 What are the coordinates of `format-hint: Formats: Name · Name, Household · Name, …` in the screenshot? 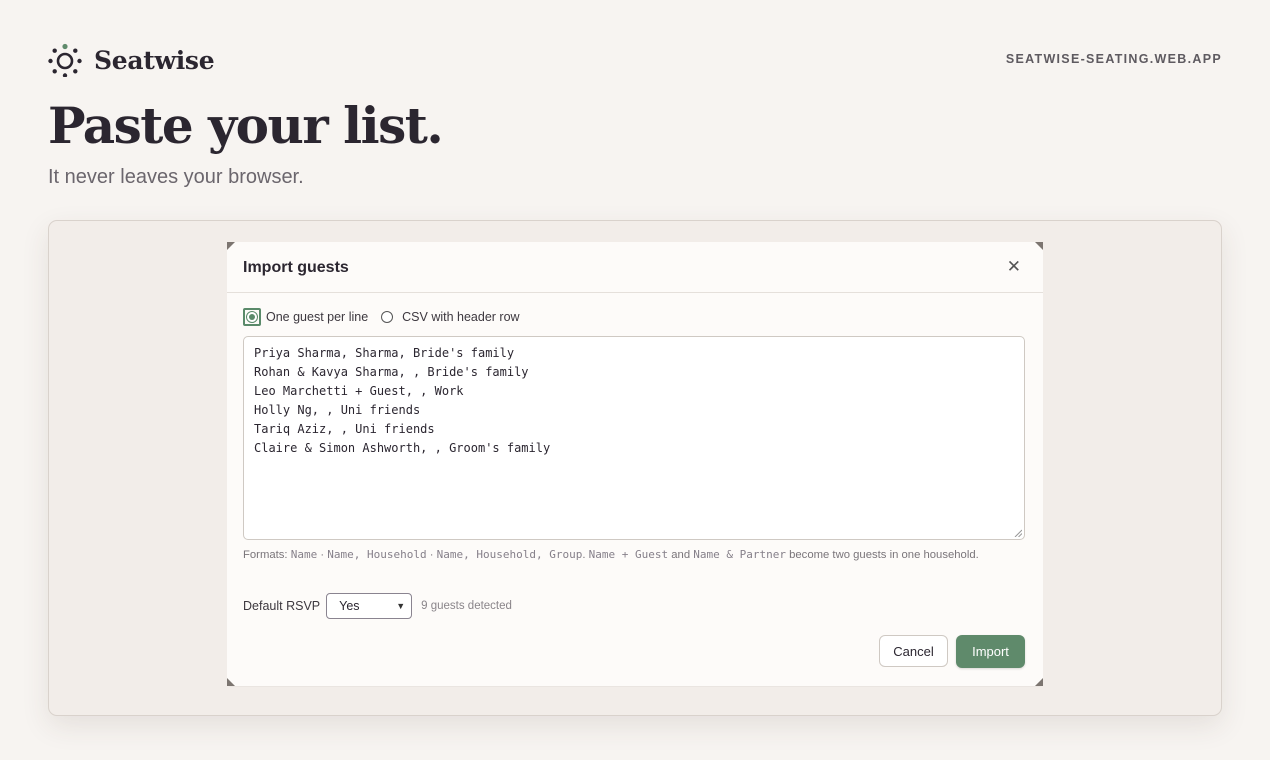 It's located at (633, 555).